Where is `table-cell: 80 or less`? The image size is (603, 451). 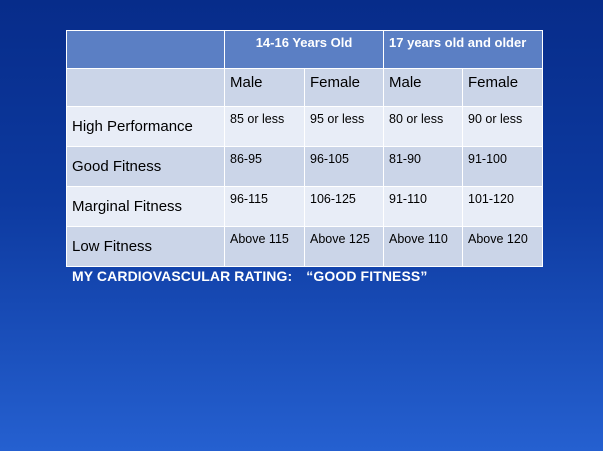
table-cell: 80 or less is located at coordinates (423, 126).